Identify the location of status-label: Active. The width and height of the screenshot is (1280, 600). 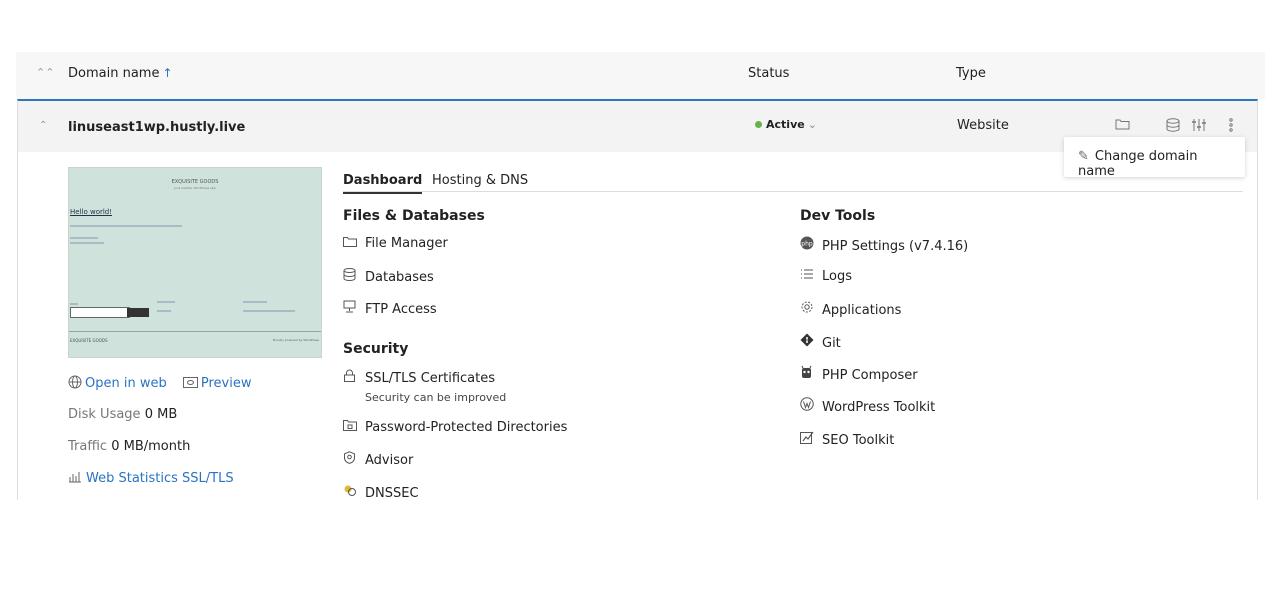
(785, 124).